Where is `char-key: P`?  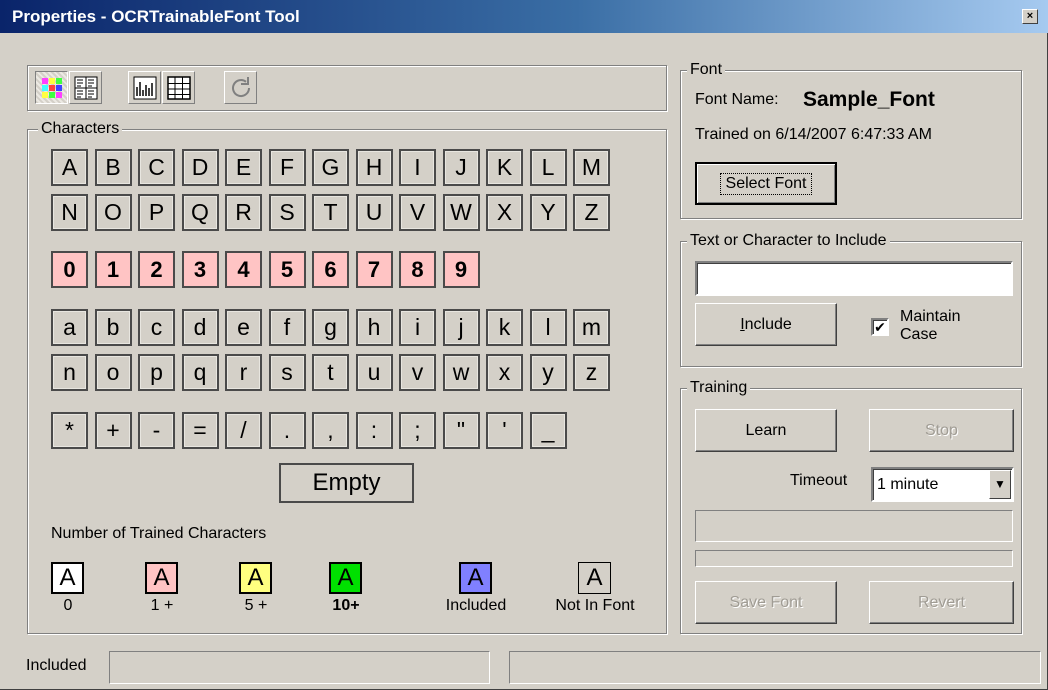 char-key: P is located at coordinates (156, 212).